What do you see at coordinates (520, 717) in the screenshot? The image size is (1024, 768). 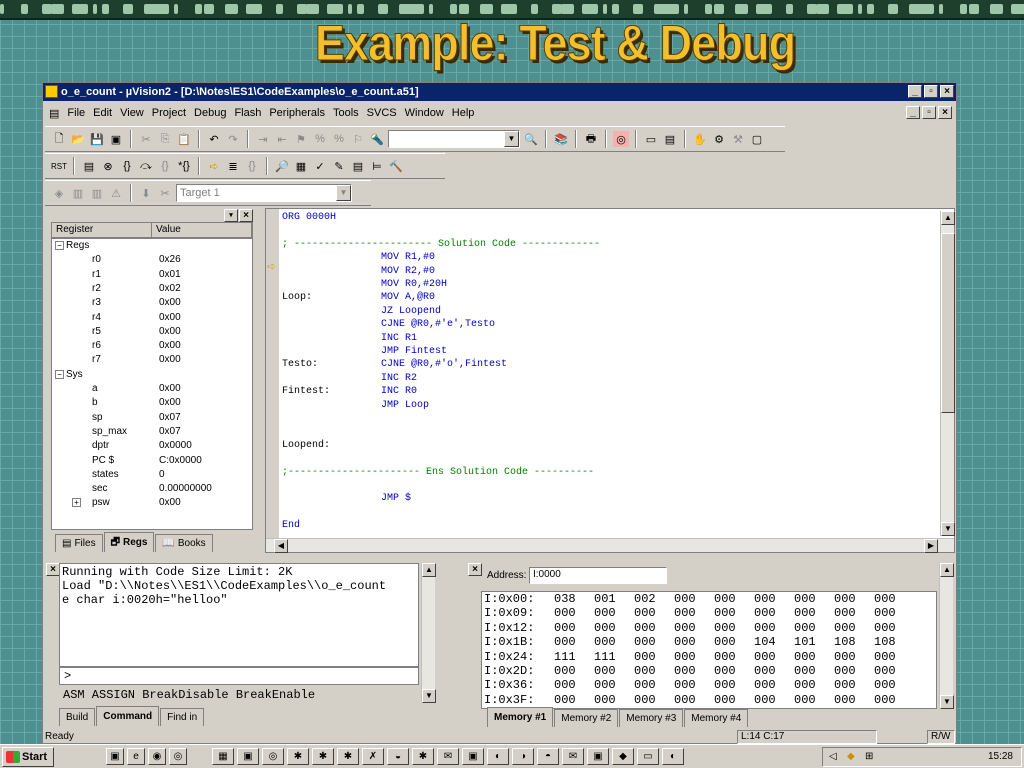 I see `tab-memory-1: Memory #1` at bounding box center [520, 717].